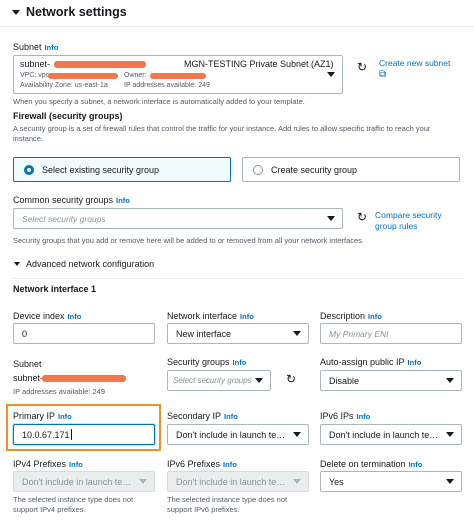 This screenshot has width=474, height=520. Describe the element at coordinates (391, 434) in the screenshot. I see `ipv6-ips-select: Don't include in launch template` at that location.